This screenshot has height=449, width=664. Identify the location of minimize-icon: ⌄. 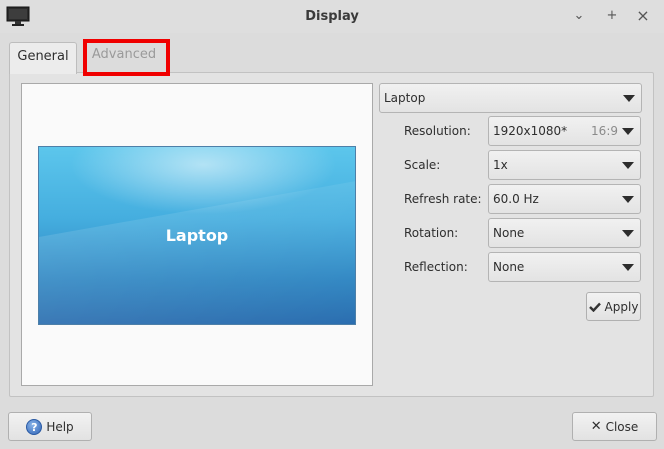
(579, 15).